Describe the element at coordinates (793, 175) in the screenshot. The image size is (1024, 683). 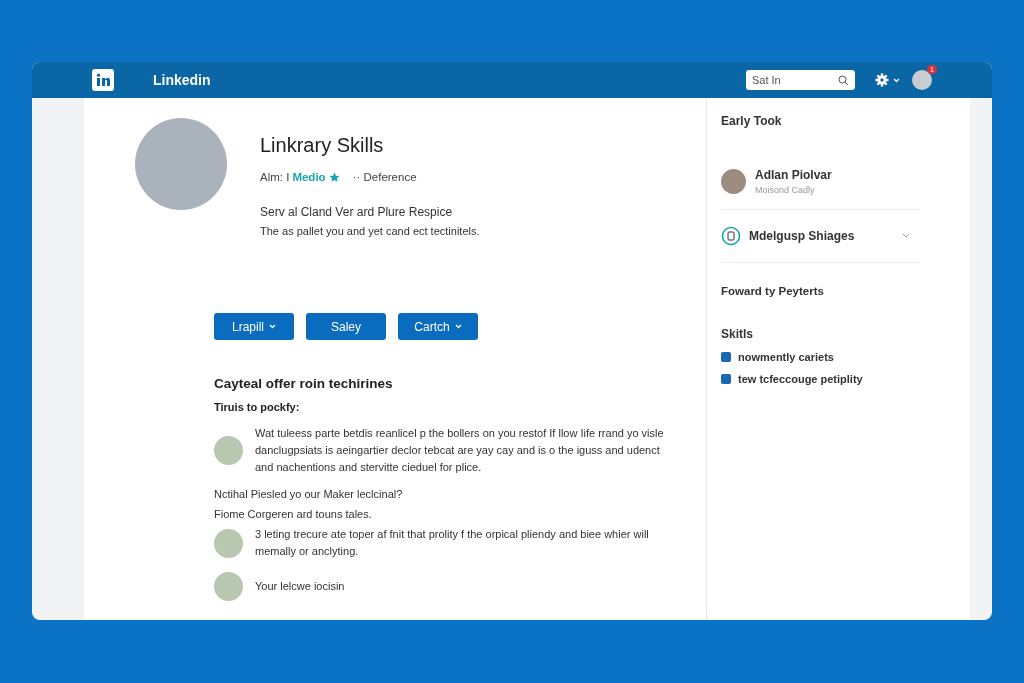
I see `person-name: Adlan Piolvar` at that location.